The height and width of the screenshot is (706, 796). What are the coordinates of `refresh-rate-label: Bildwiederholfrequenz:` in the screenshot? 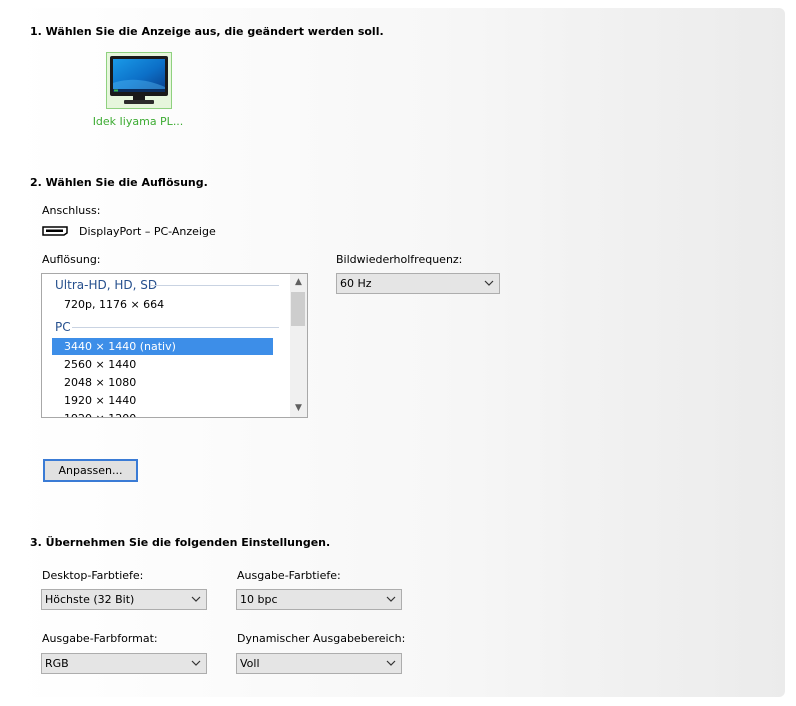 It's located at (399, 259).